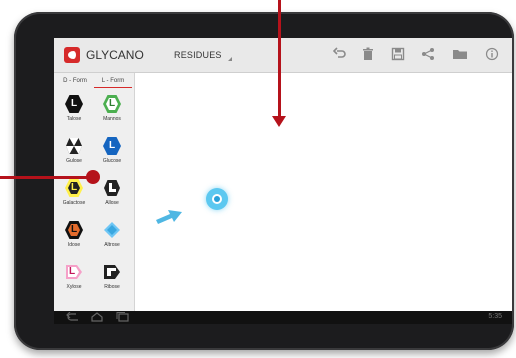  Describe the element at coordinates (113, 81) in the screenshot. I see `tab-l-form: L - Form` at that location.